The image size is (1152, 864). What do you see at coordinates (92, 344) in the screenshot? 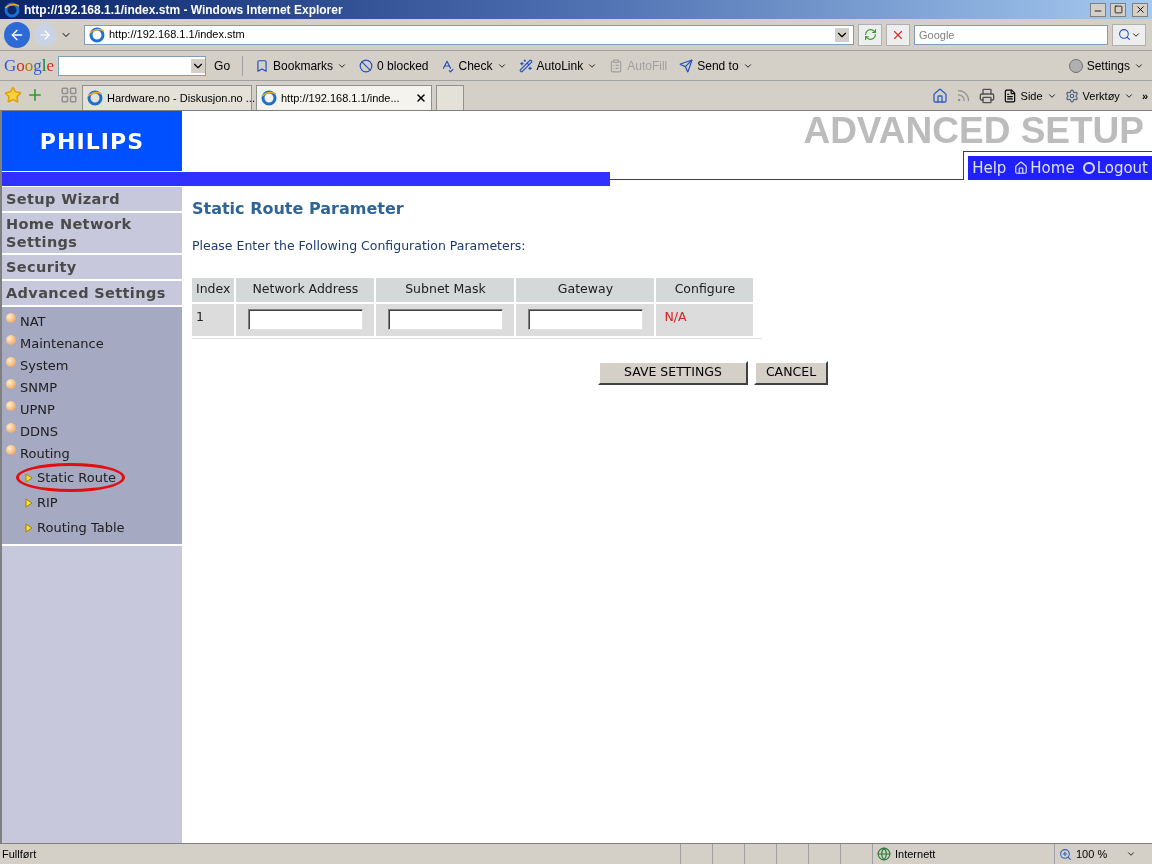
I see `sidebar-item: Maintenance` at bounding box center [92, 344].